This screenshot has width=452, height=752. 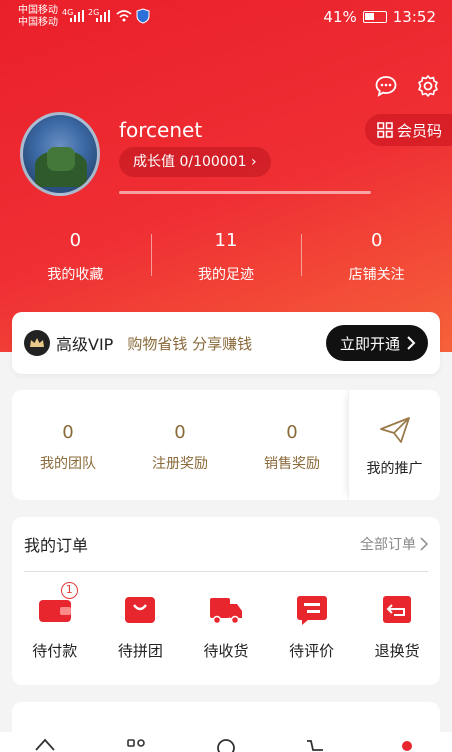 What do you see at coordinates (315, 745) in the screenshot?
I see `cart-icon` at bounding box center [315, 745].